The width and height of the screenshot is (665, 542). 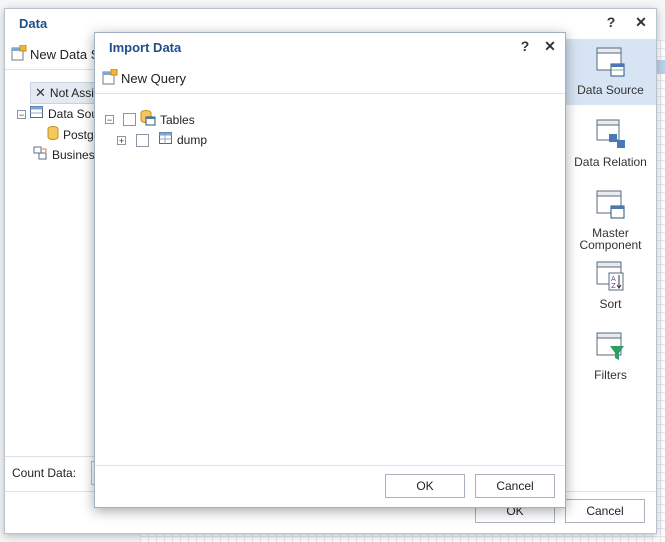 I want to click on filters-icon, so click(x=611, y=348).